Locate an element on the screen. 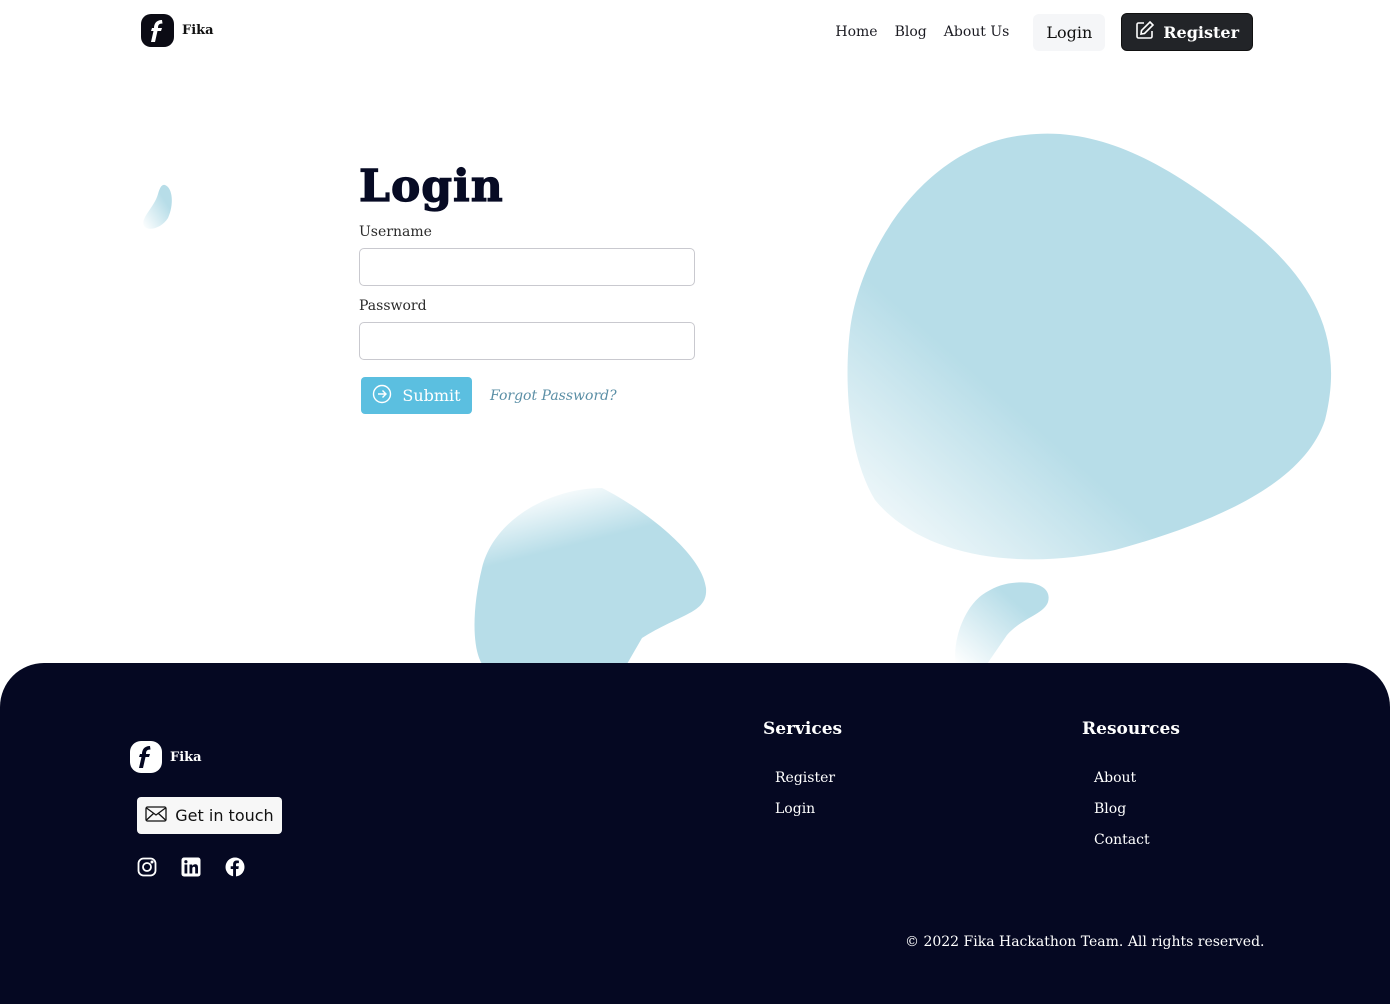 The height and width of the screenshot is (1004, 1390). nav-blog-link: Blog is located at coordinates (911, 32).